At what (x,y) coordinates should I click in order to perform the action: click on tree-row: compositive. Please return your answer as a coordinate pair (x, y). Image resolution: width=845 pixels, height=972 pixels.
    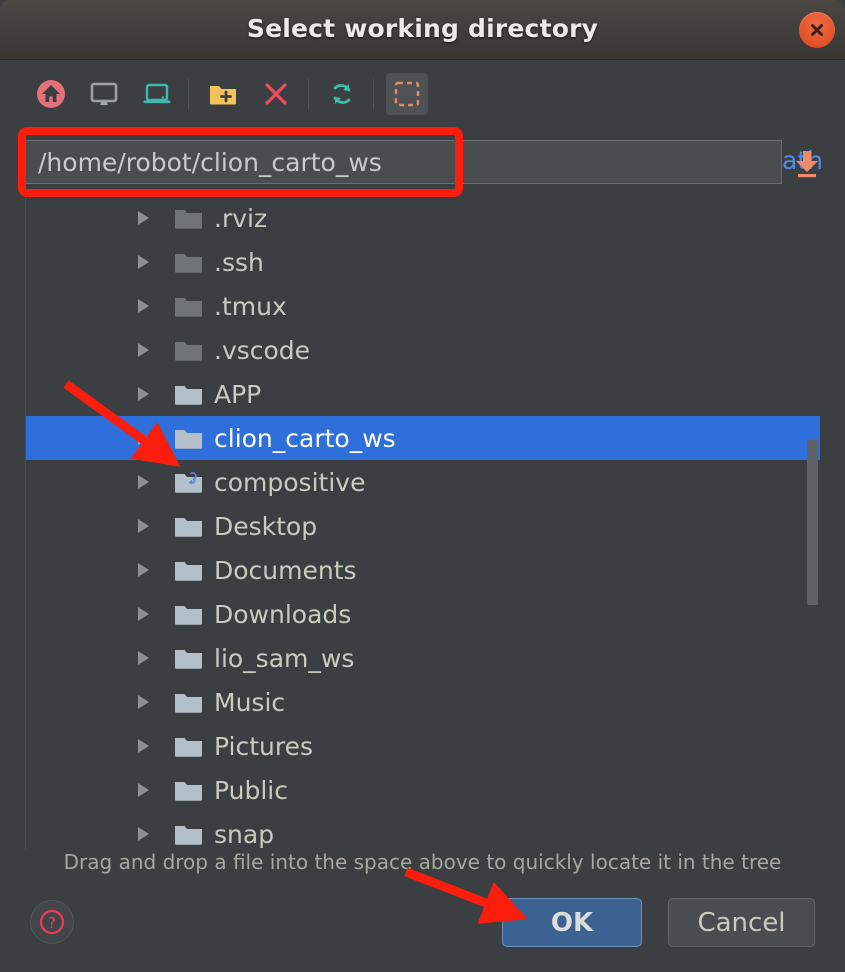
    Looking at the image, I should click on (423, 482).